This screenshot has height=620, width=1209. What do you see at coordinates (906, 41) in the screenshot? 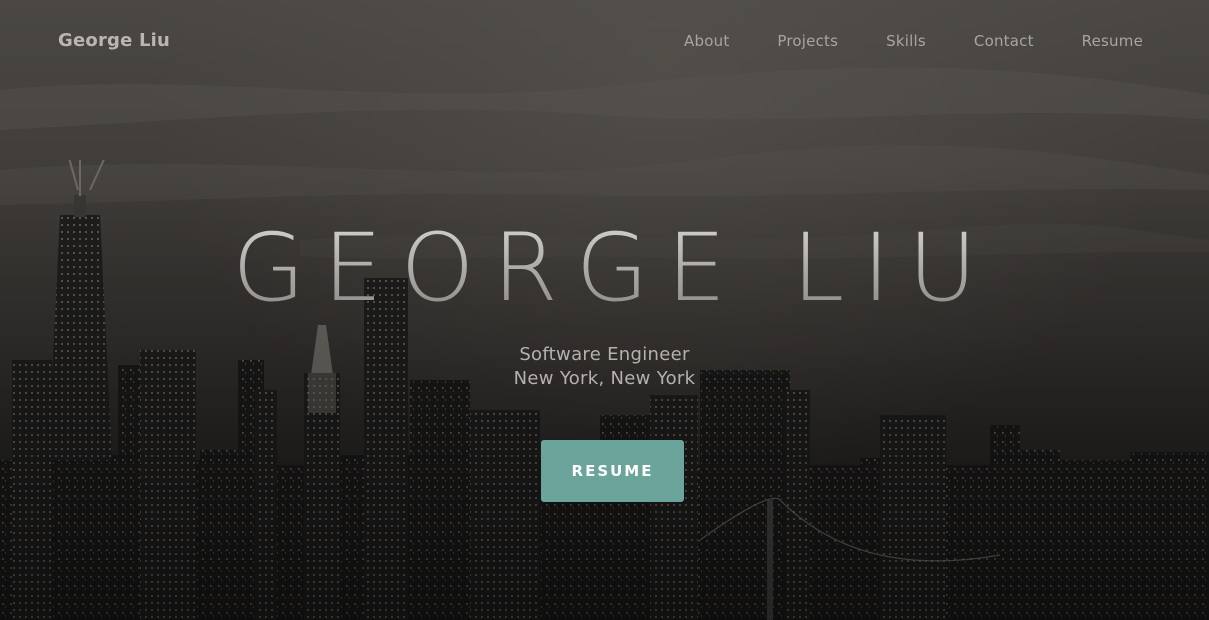
I see `nav-link-skills: Skills` at bounding box center [906, 41].